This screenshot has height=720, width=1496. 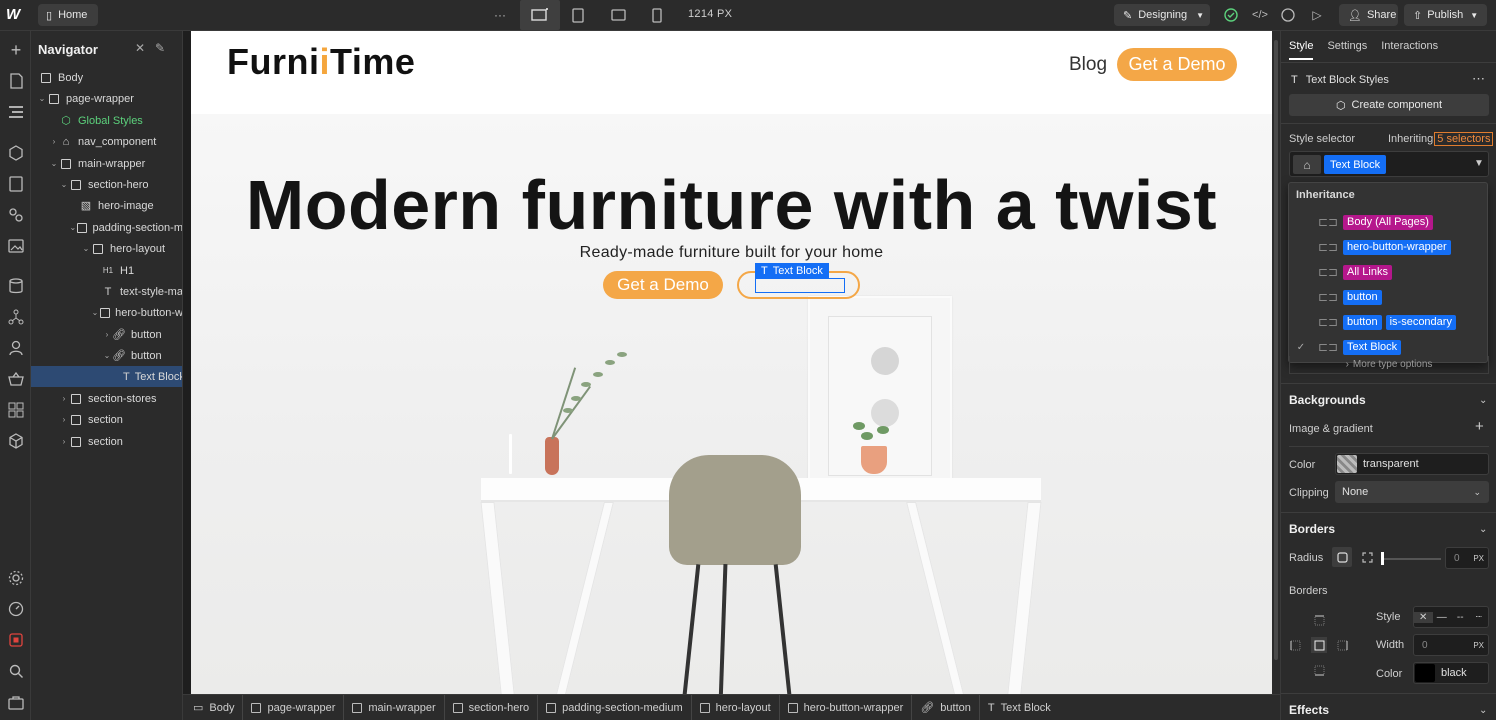 I want to click on tree-item: Ttext-style-ma, so click(x=106, y=291).